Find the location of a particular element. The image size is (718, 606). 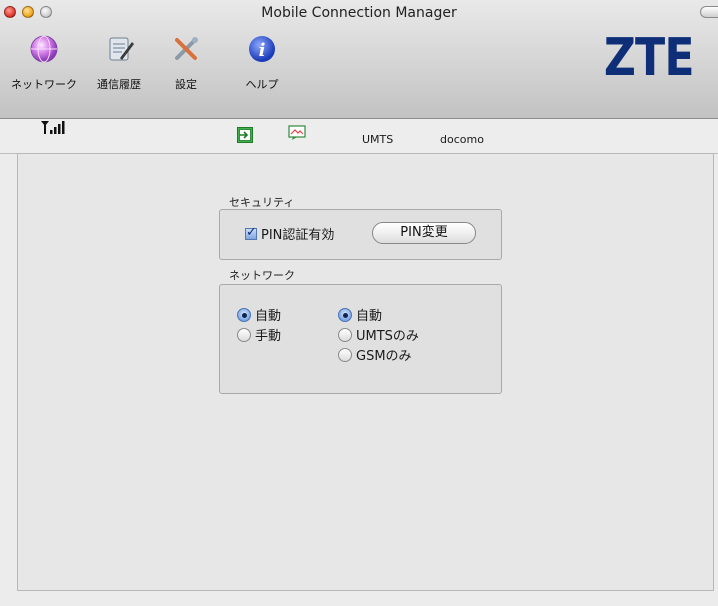

selection-manual-radio is located at coordinates (244, 334).